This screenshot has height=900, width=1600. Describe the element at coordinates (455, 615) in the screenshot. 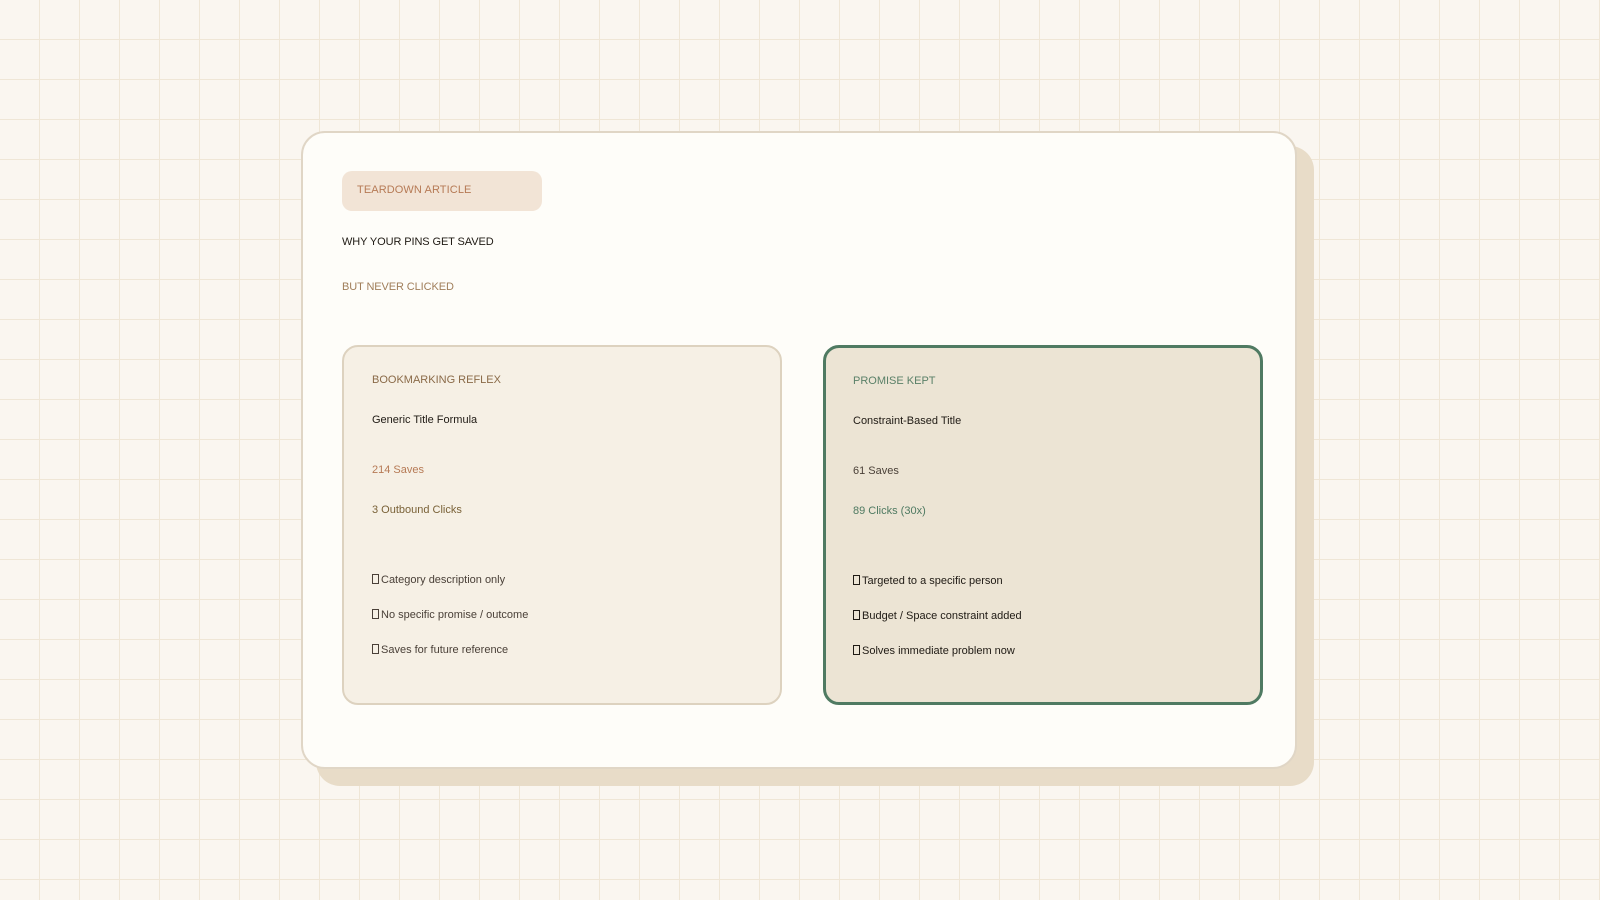

I see `list-item-text: No specific promise / outcome` at that location.